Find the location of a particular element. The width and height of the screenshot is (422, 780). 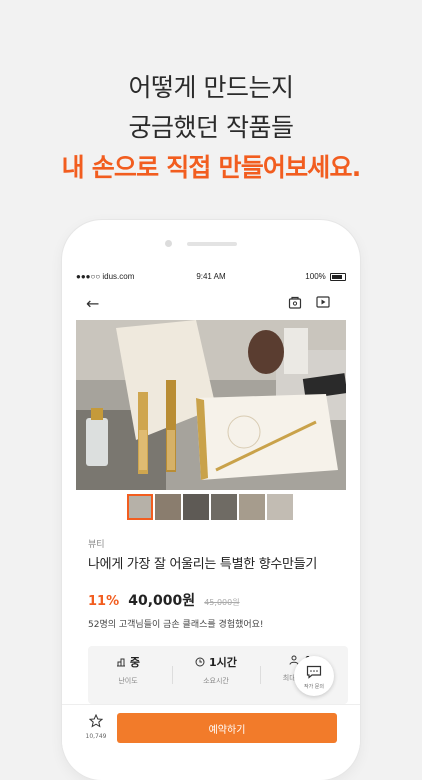

clock-icon is located at coordinates (200, 662).